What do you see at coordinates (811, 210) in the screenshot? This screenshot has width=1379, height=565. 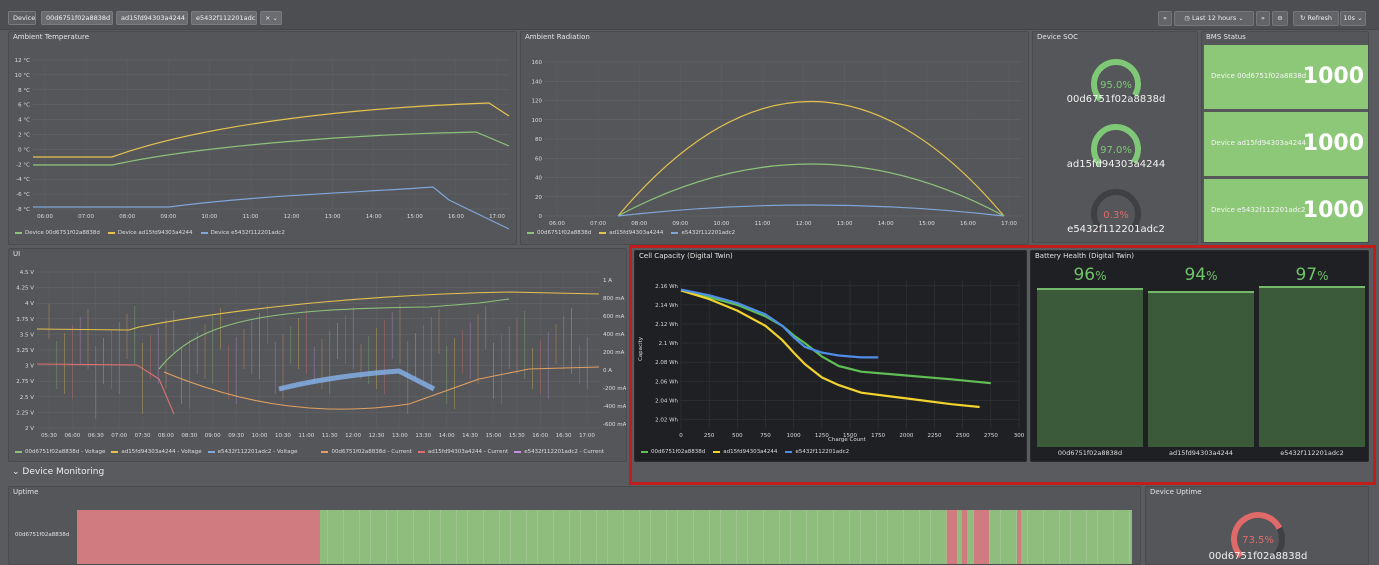 I see `series-line-e5432f112201adc2` at bounding box center [811, 210].